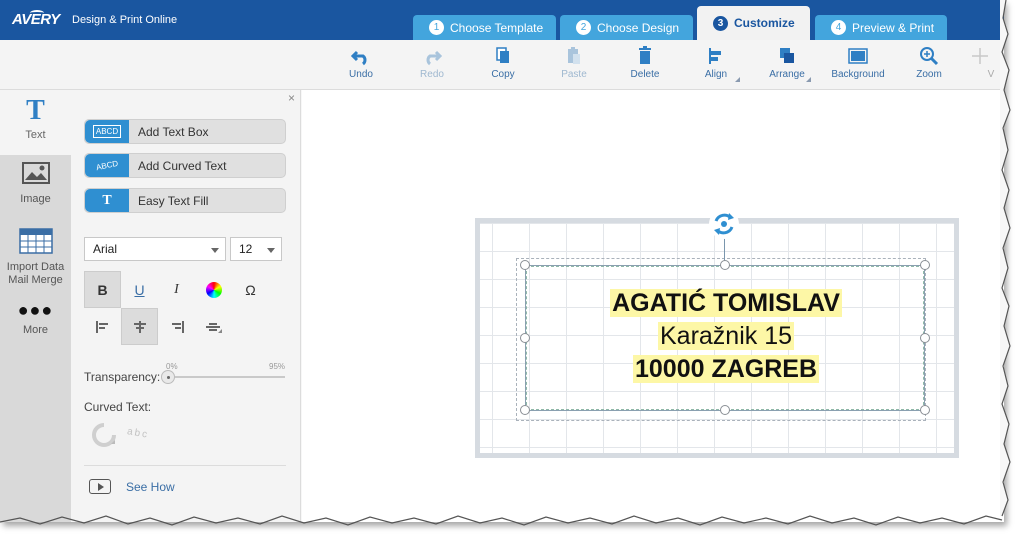  What do you see at coordinates (102, 289) in the screenshot?
I see `bold-button: B` at bounding box center [102, 289].